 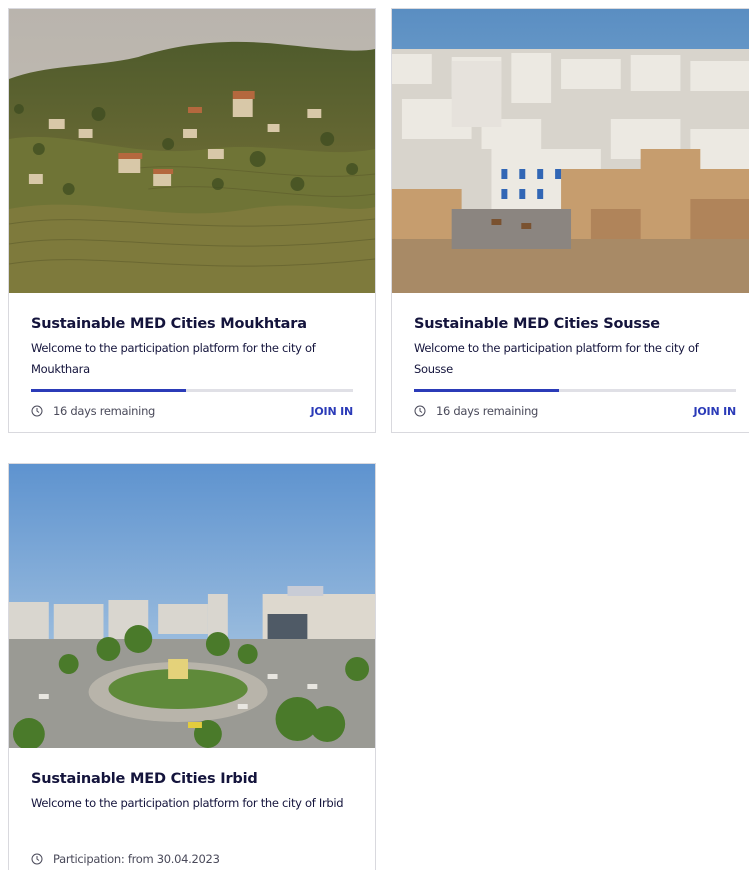 I want to click on project-title: Sustainable MED Cities Moukhtara, so click(x=192, y=324).